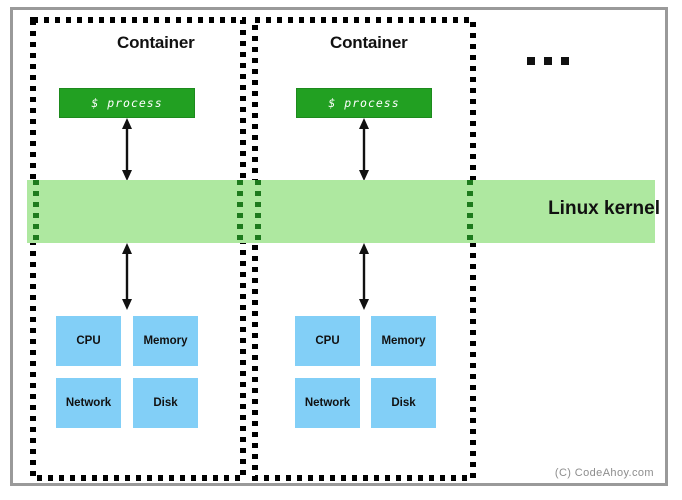  I want to click on container-1-dash-overlay, so click(138, 211).